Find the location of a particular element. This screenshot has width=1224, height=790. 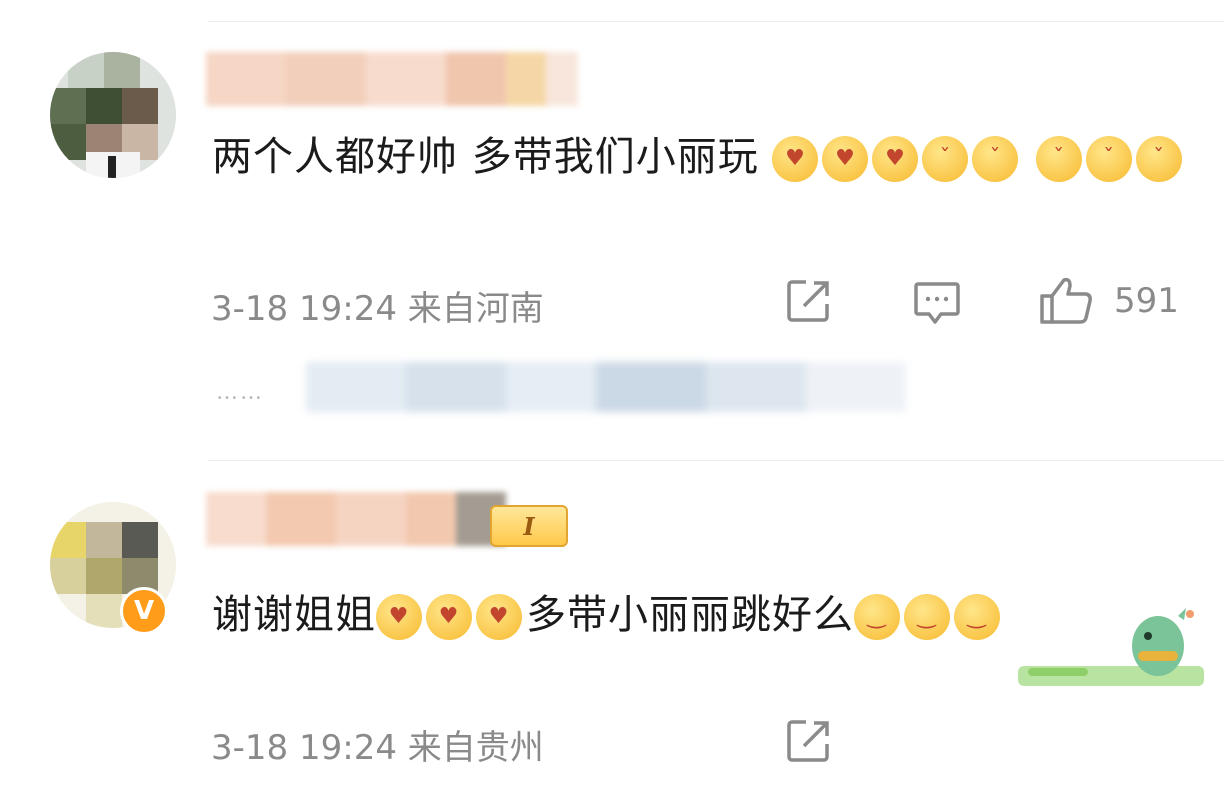

comment-body: 多带小丽丽跳好么 is located at coordinates (690, 615).